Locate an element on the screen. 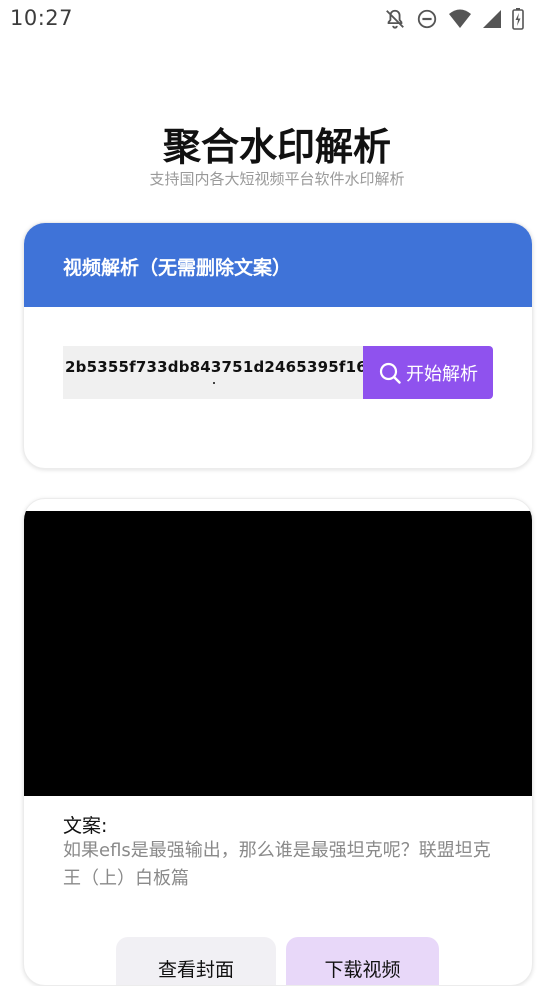  video-url-input: 2b5355f733db843751d2465395f1630 is located at coordinates (213, 372).